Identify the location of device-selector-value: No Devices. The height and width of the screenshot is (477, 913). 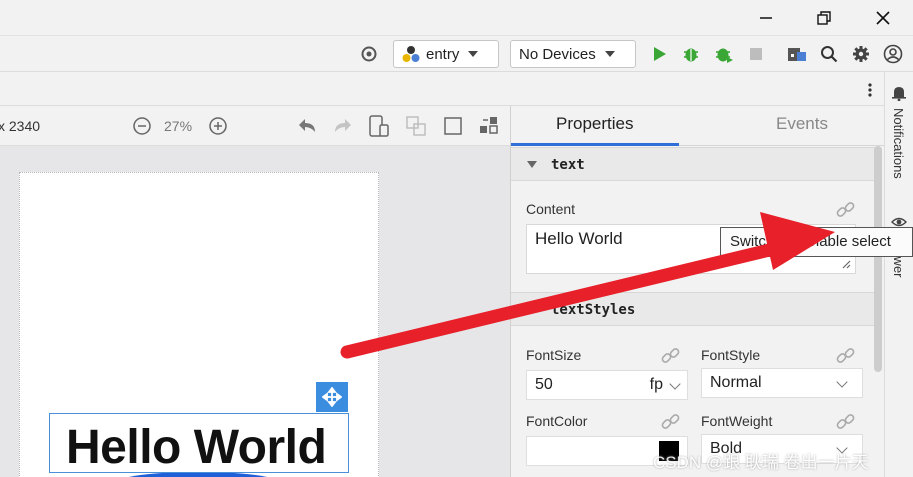
(557, 54).